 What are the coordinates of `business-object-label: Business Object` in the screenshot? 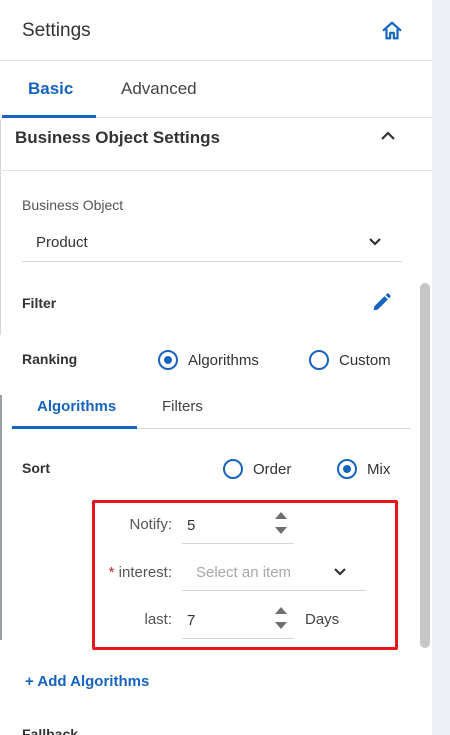 It's located at (73, 205).